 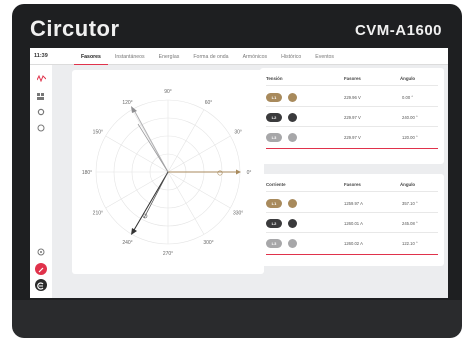 What do you see at coordinates (238, 133) in the screenshot?
I see `phasor-angle-label: 30°` at bounding box center [238, 133].